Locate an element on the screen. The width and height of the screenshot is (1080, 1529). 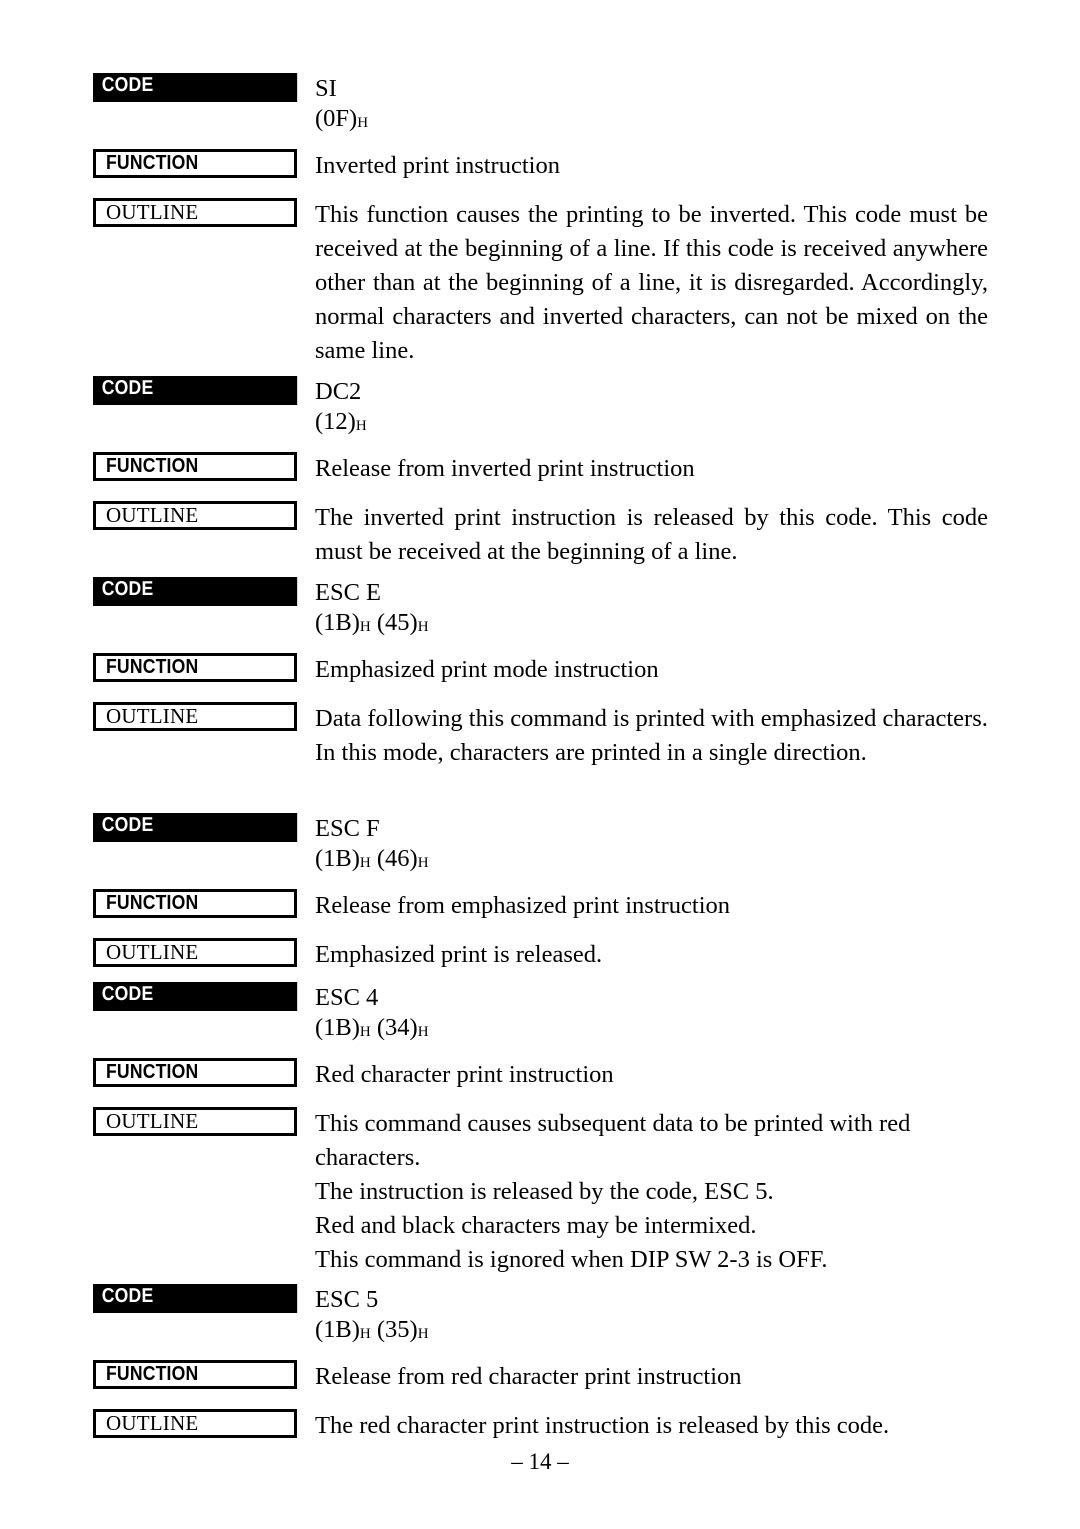
outline-row: OUTLINE Emphasized print is released. is located at coordinates (540, 955).